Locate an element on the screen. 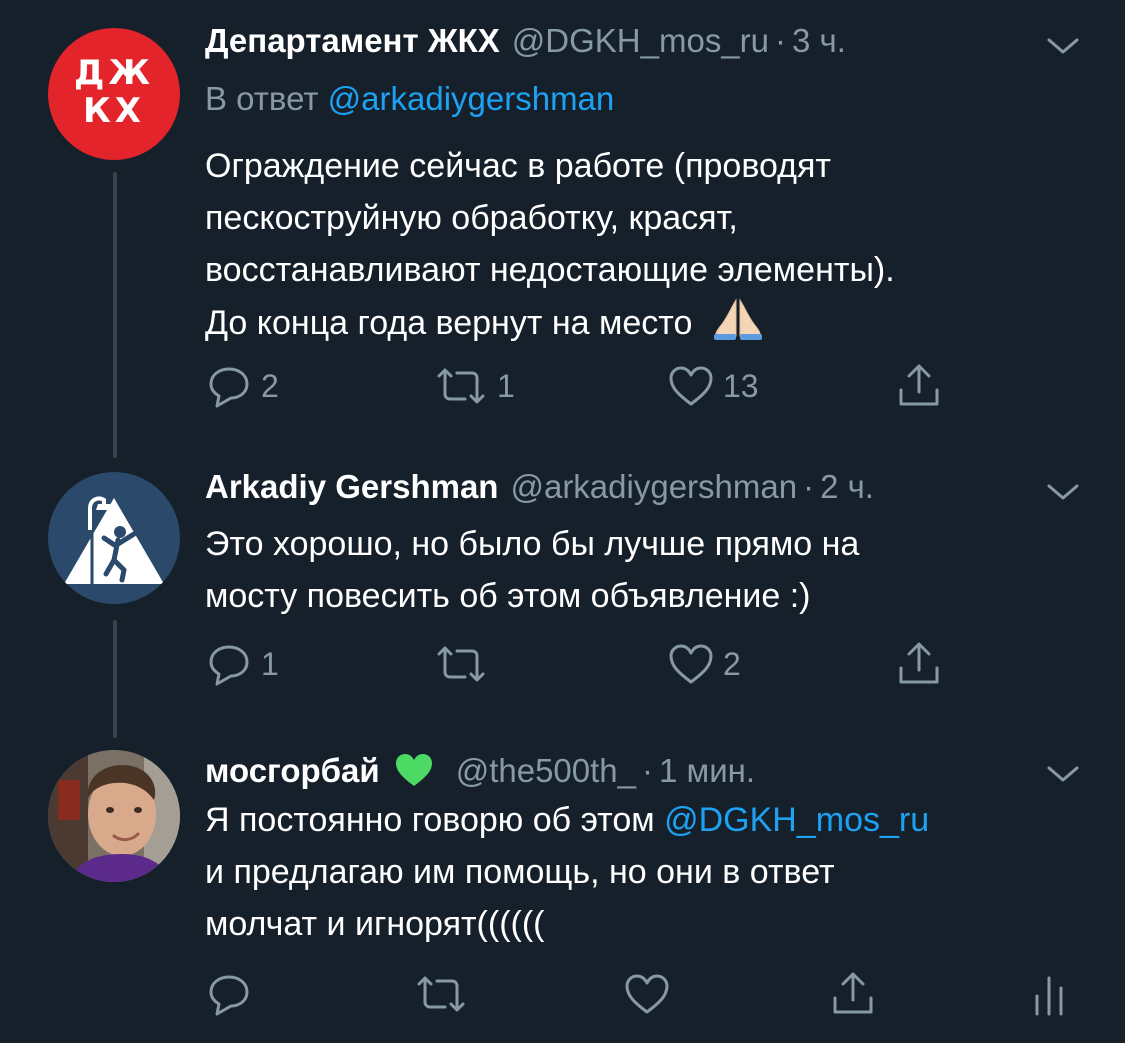  analytics-icon is located at coordinates (1049, 996).